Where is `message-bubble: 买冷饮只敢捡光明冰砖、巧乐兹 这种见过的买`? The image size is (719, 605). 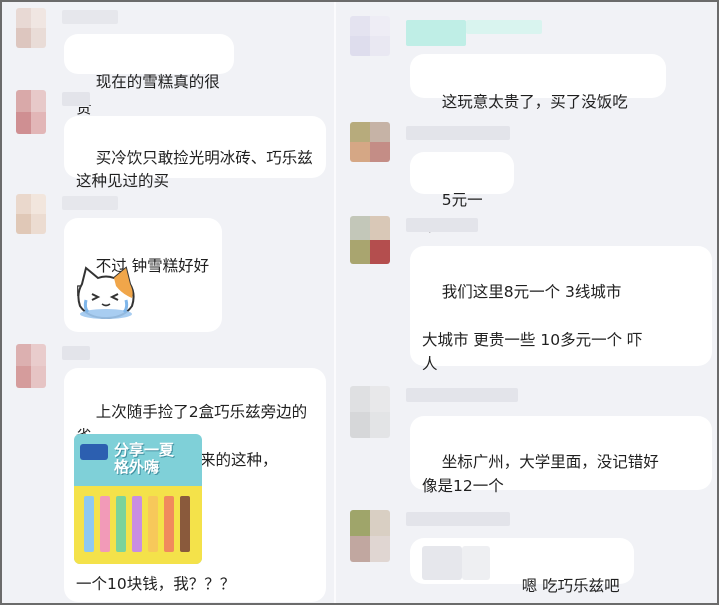
message-bubble: 买冷饮只敢捡光明冰砖、巧乐兹 这种见过的买 is located at coordinates (195, 153).